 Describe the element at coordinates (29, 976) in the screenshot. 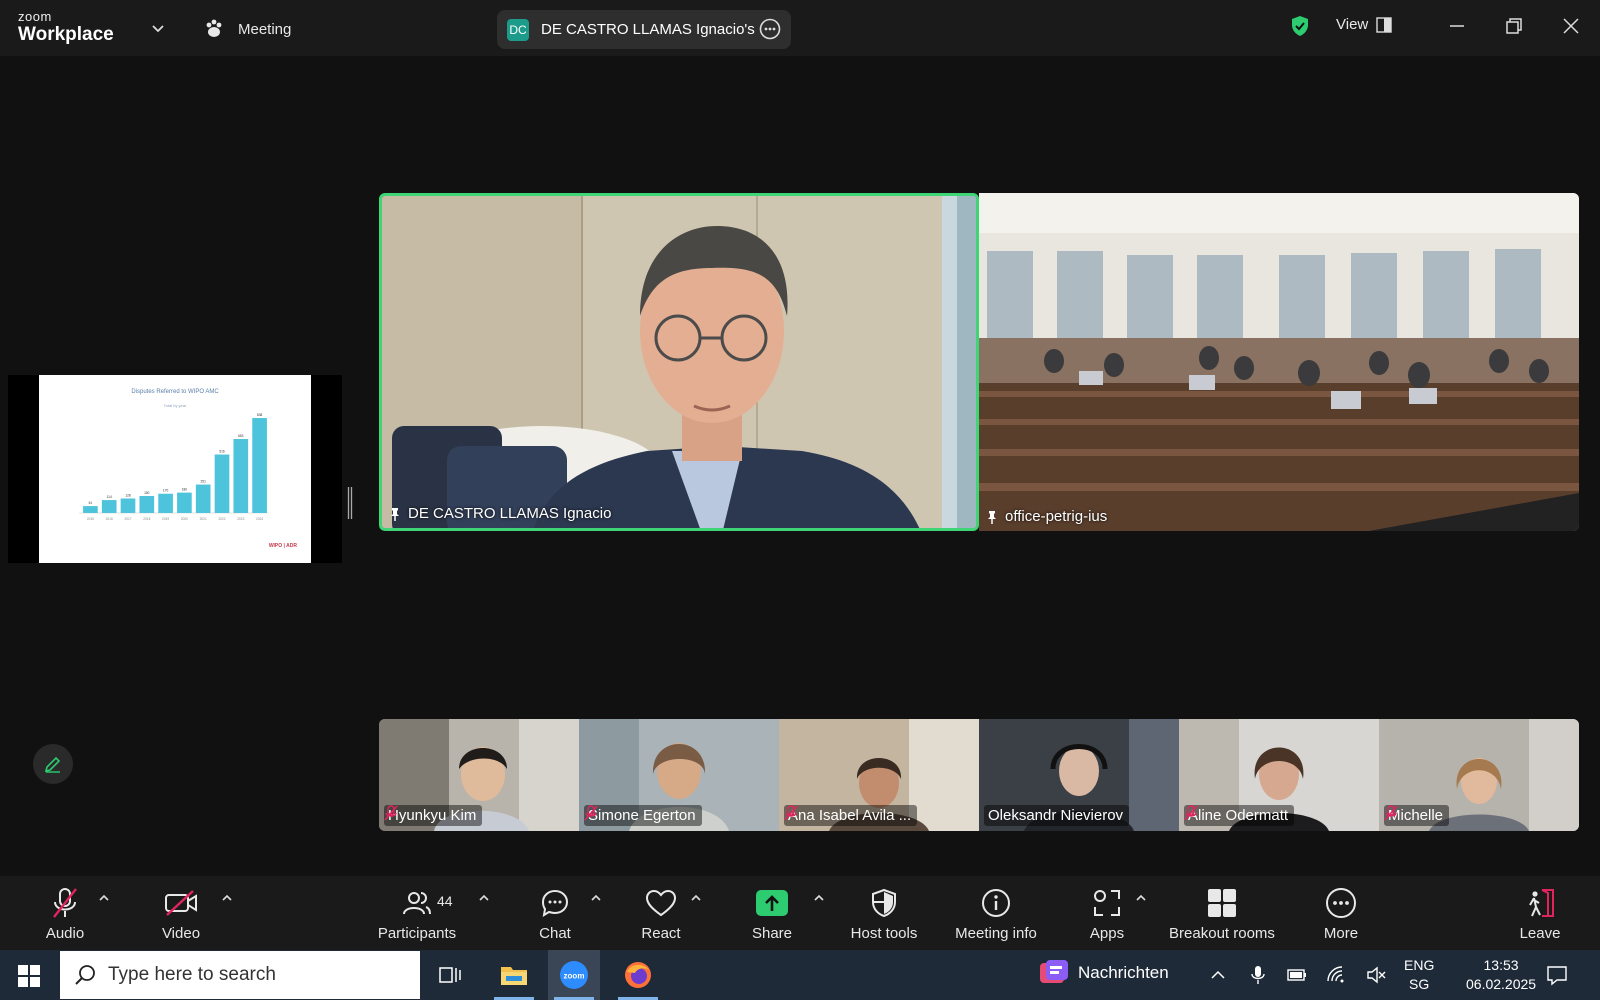

I see `windows-start-icon` at that location.